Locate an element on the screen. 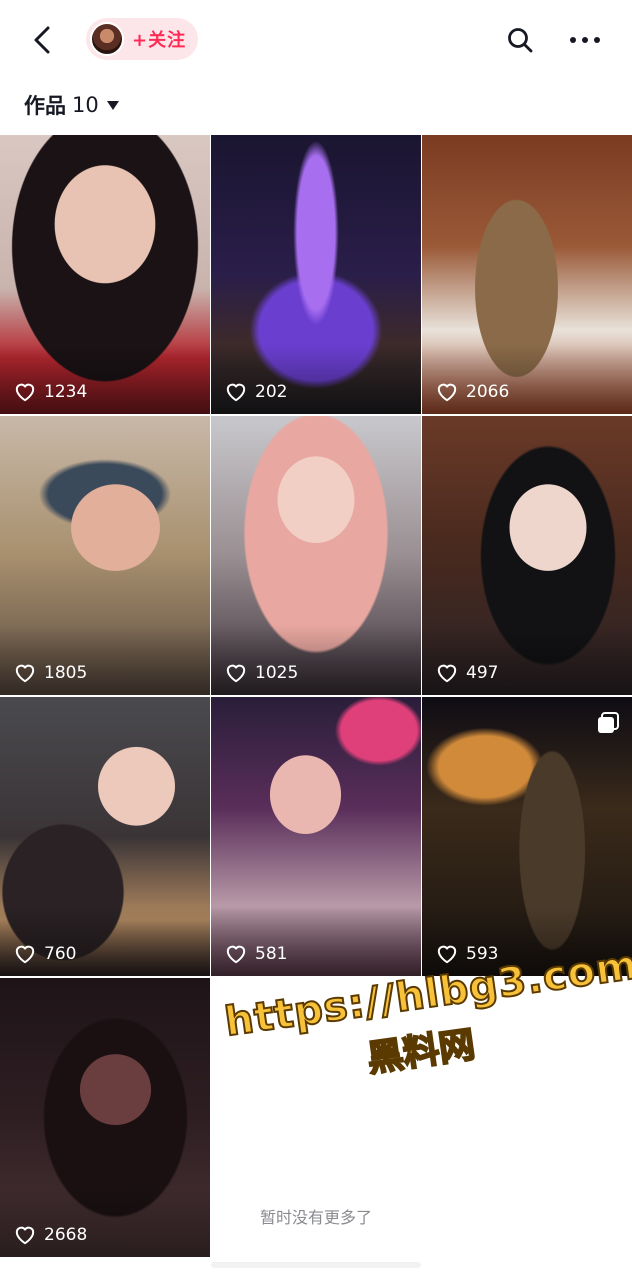 The image size is (632, 1280). video-tile: 1025 is located at coordinates (316, 555).